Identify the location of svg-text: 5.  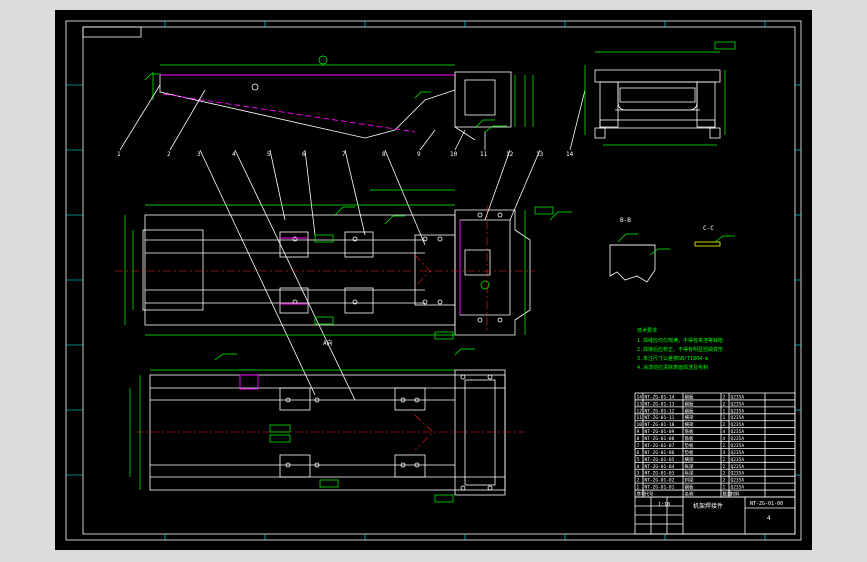
(269, 154).